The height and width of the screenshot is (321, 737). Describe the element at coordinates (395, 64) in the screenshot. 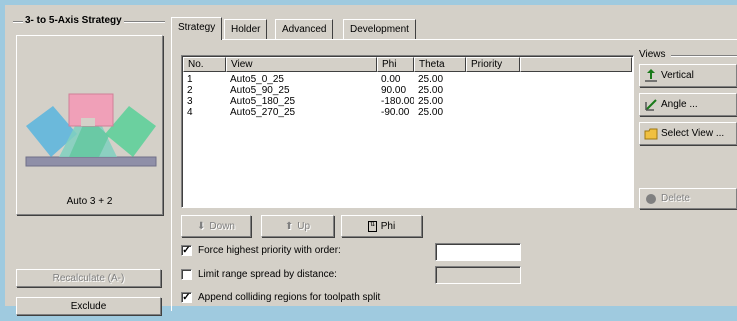

I see `column-header-phi: Phi` at that location.